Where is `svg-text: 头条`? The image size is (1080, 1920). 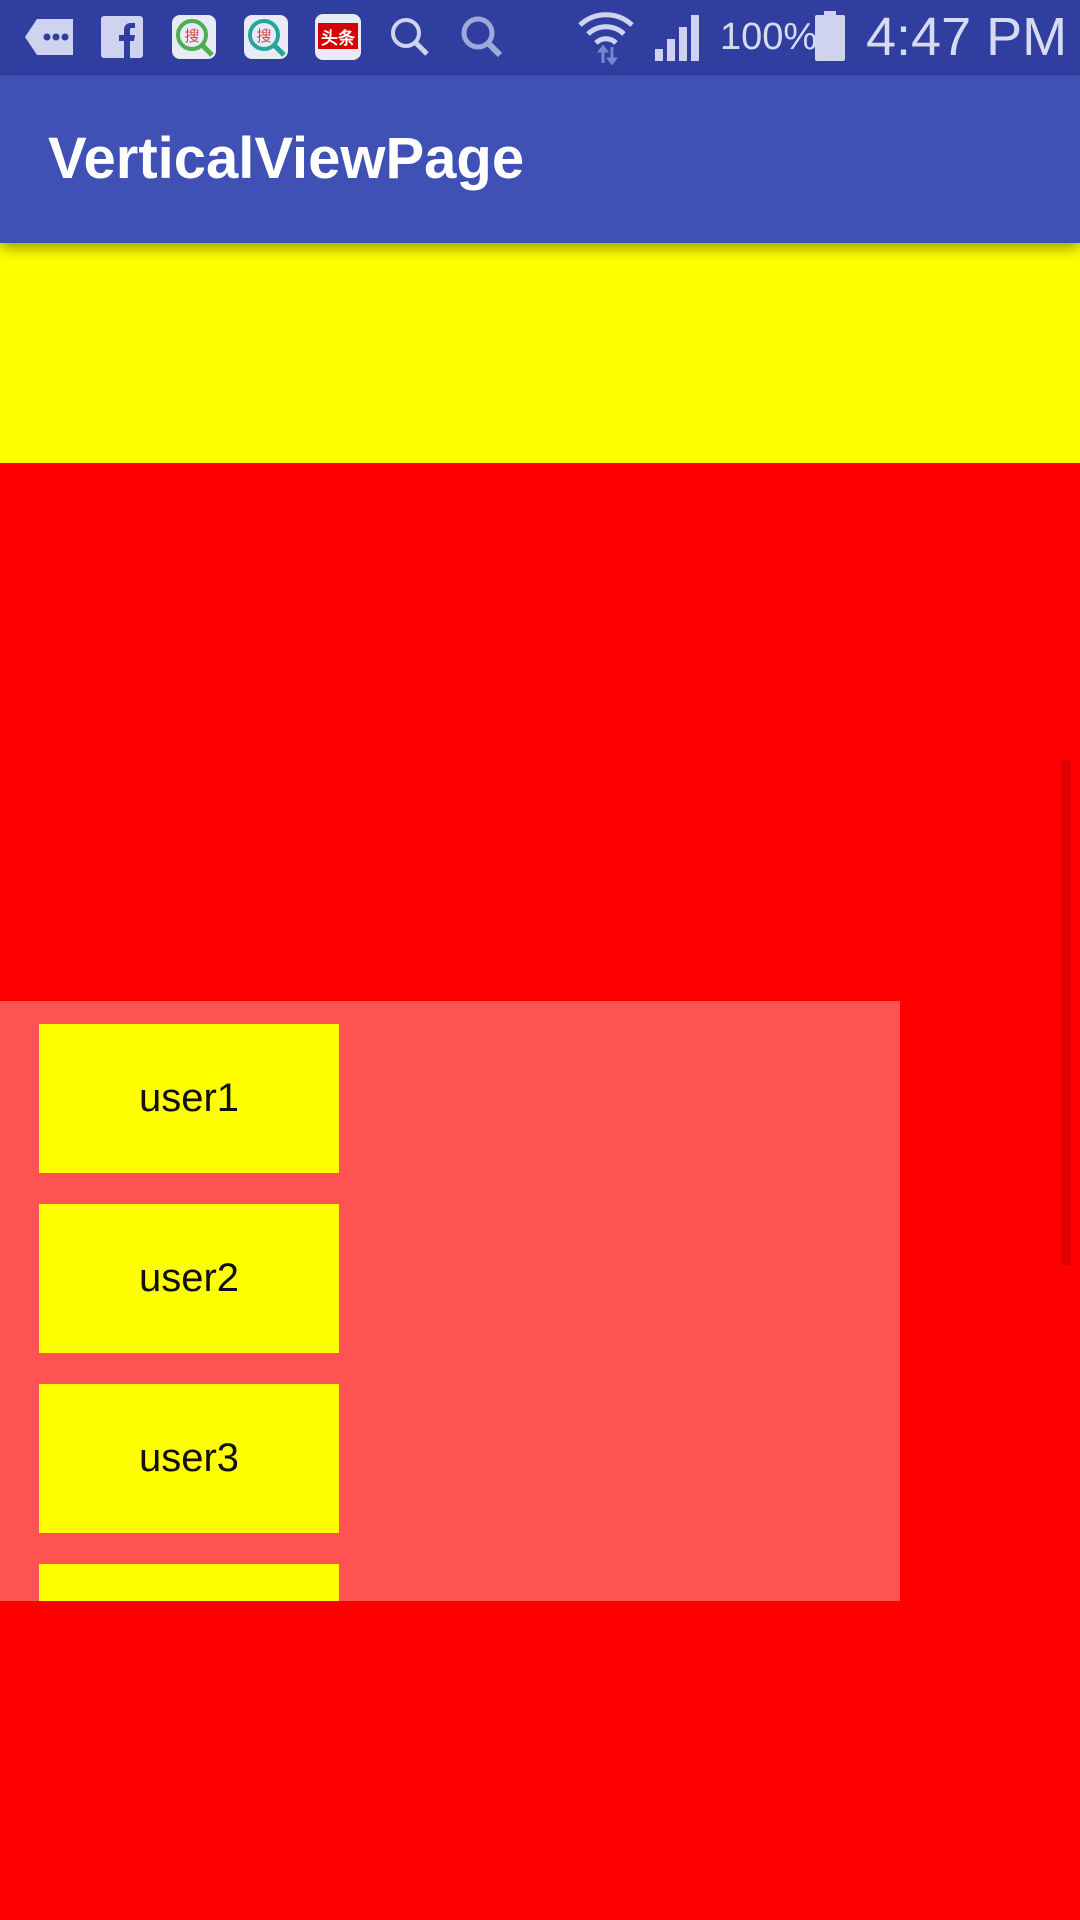
svg-text: 头条 is located at coordinates (338, 38).